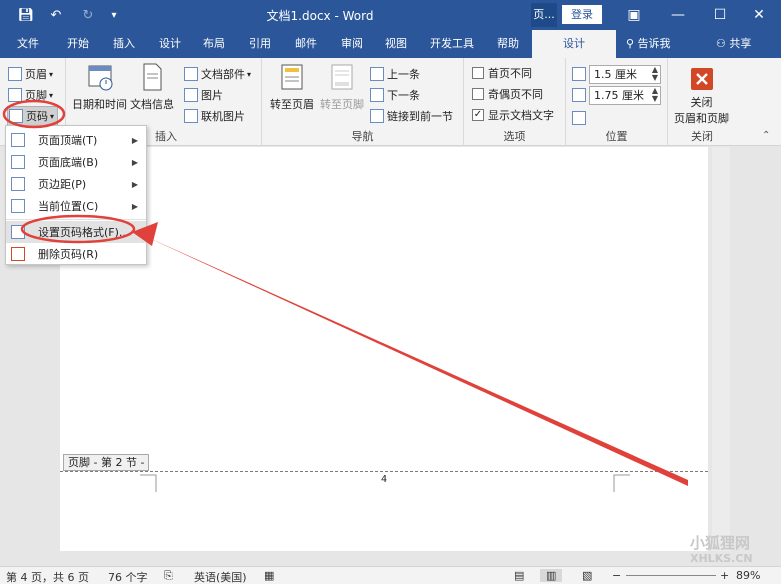 The image size is (781, 584). I want to click on page-number-button: 页码 ▾, so click(33, 116).